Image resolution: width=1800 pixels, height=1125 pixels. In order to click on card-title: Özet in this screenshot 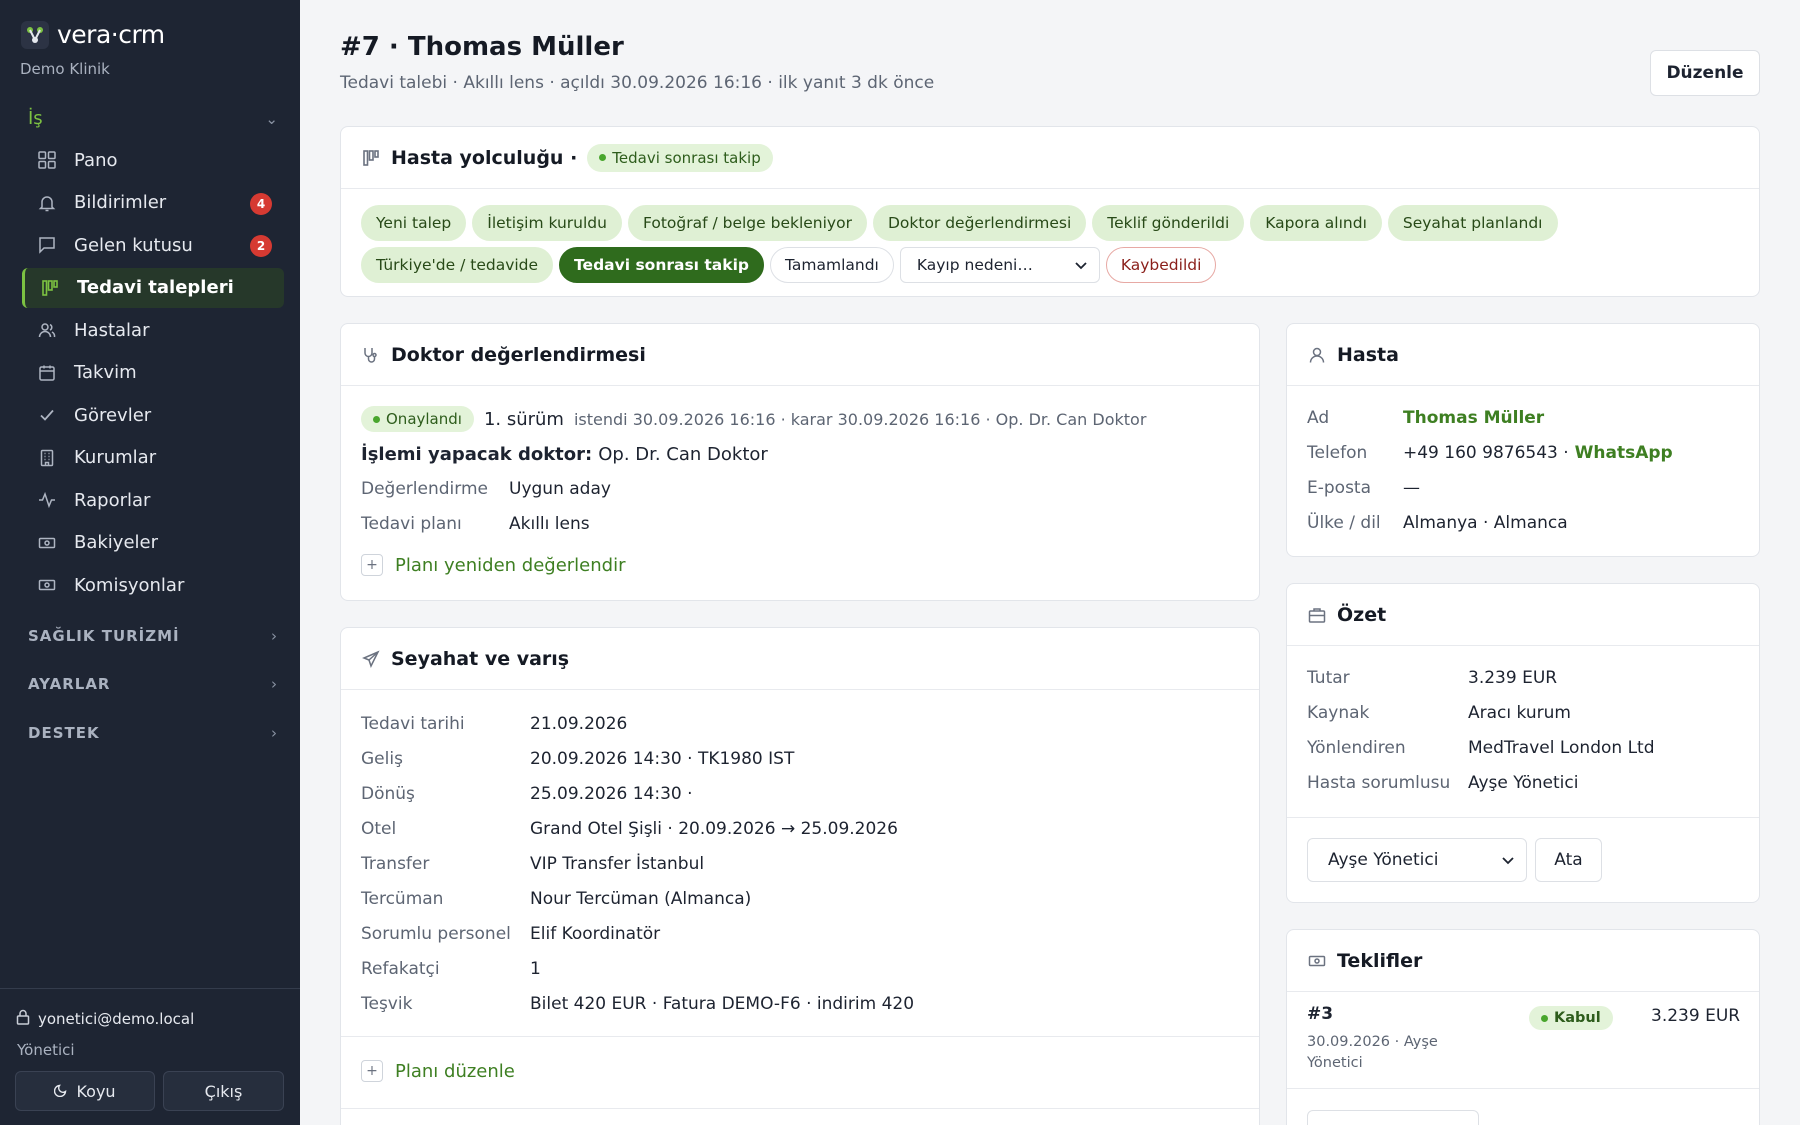, I will do `click(1362, 614)`.